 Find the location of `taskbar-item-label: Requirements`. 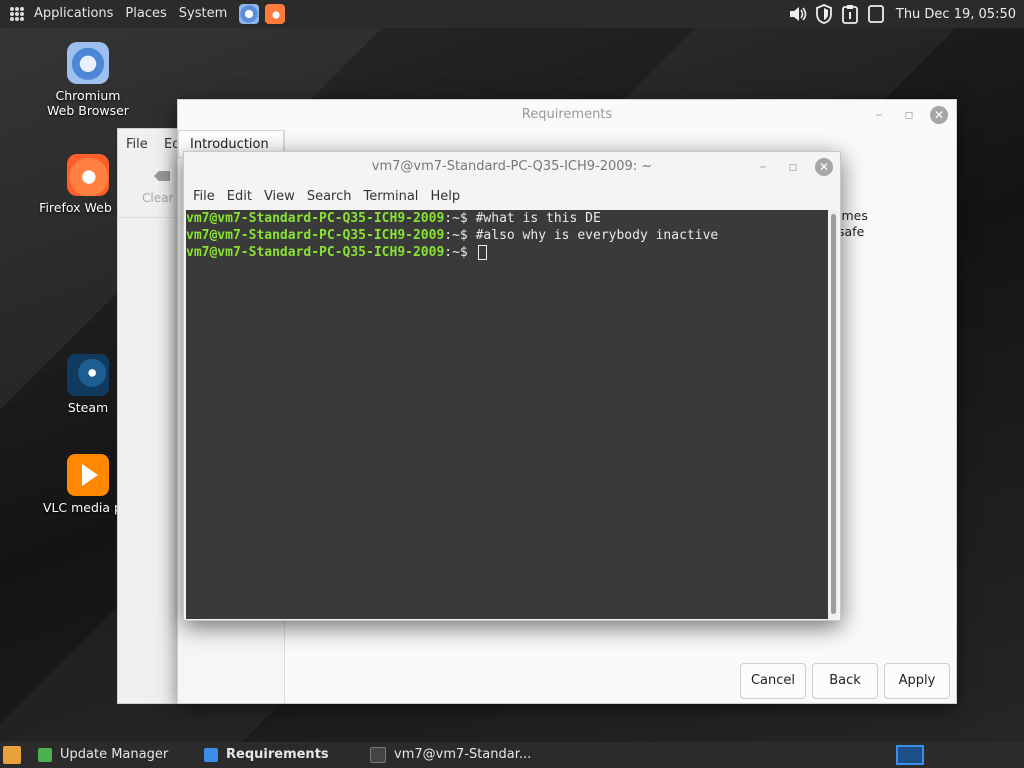

taskbar-item-label: Requirements is located at coordinates (277, 754).